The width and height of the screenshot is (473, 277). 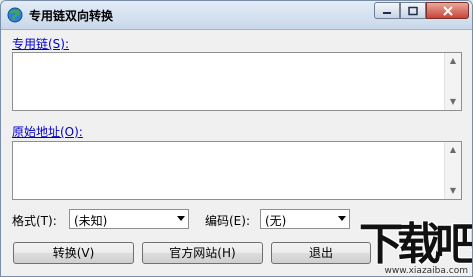 What do you see at coordinates (227, 221) in the screenshot?
I see `encoding-label: 编码(E):` at bounding box center [227, 221].